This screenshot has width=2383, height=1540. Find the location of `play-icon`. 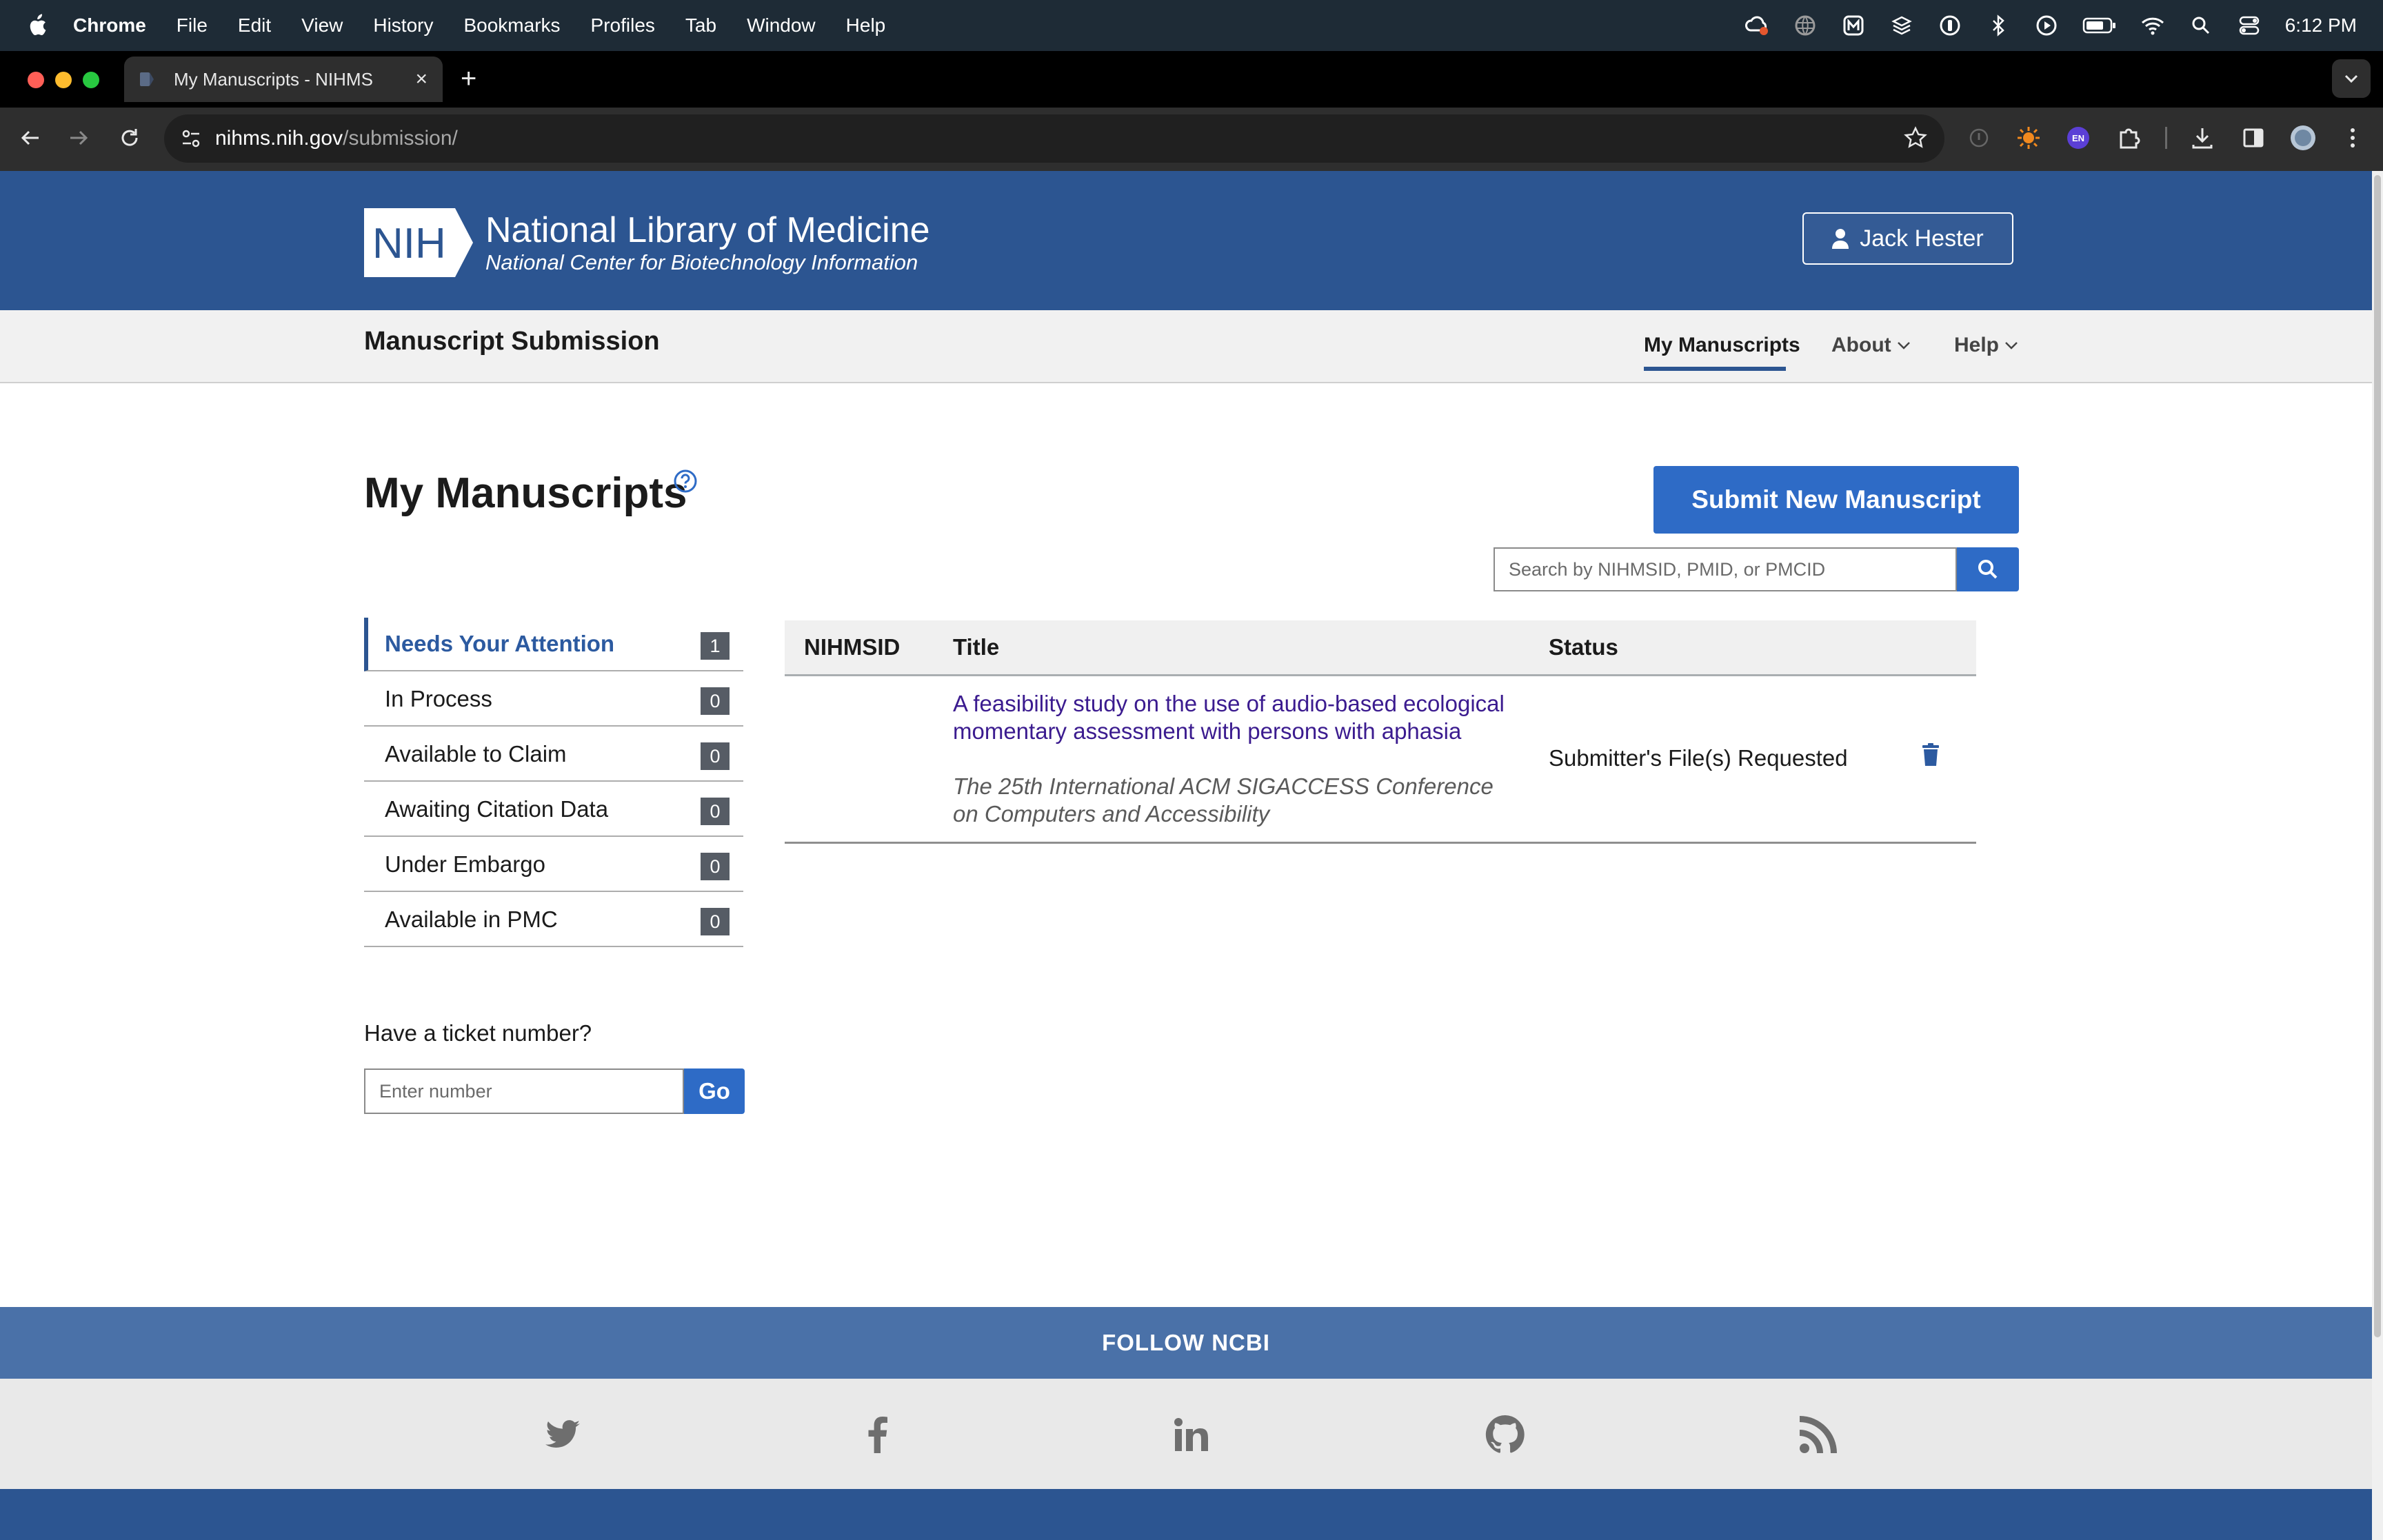

play-icon is located at coordinates (2046, 26).